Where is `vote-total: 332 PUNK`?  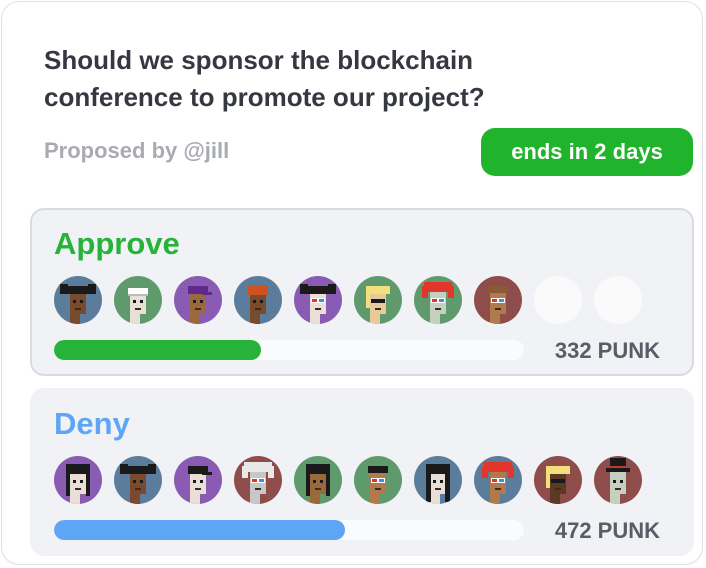 vote-total: 332 PUNK is located at coordinates (607, 350).